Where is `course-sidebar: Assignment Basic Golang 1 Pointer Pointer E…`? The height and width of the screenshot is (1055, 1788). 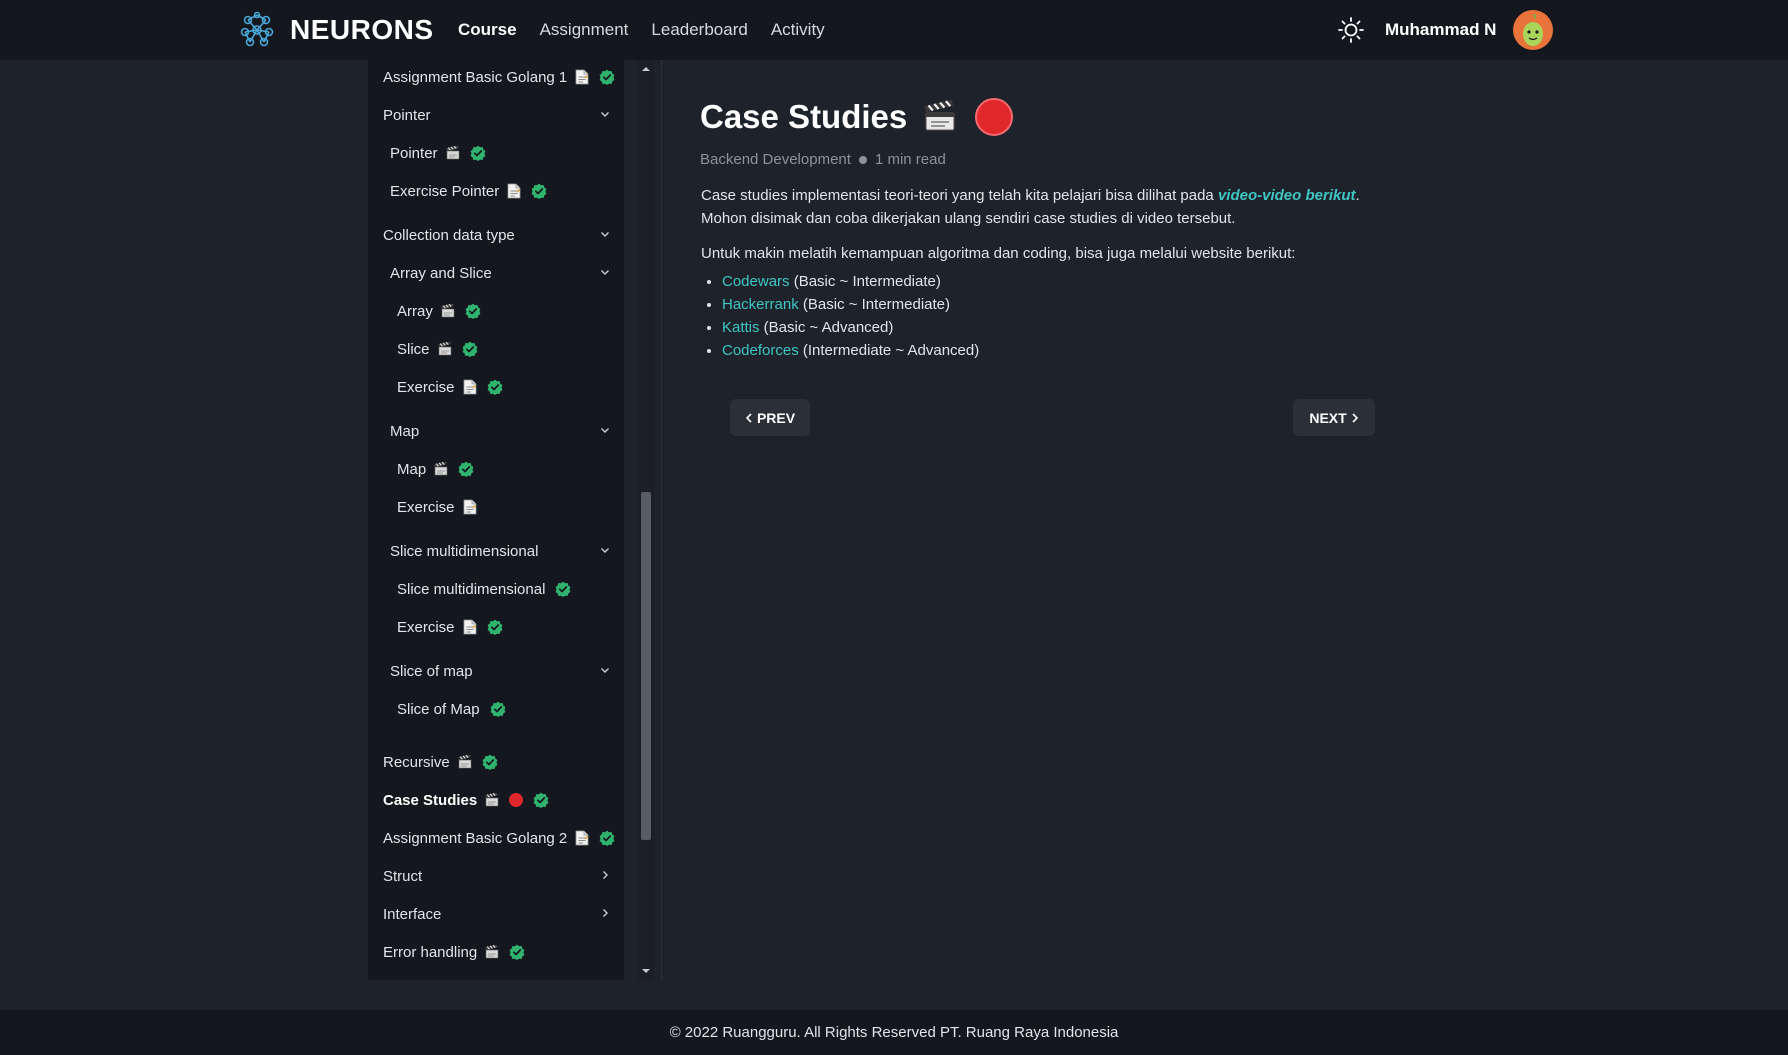
course-sidebar: Assignment Basic Golang 1 Pointer Pointer E… is located at coordinates (496, 520).